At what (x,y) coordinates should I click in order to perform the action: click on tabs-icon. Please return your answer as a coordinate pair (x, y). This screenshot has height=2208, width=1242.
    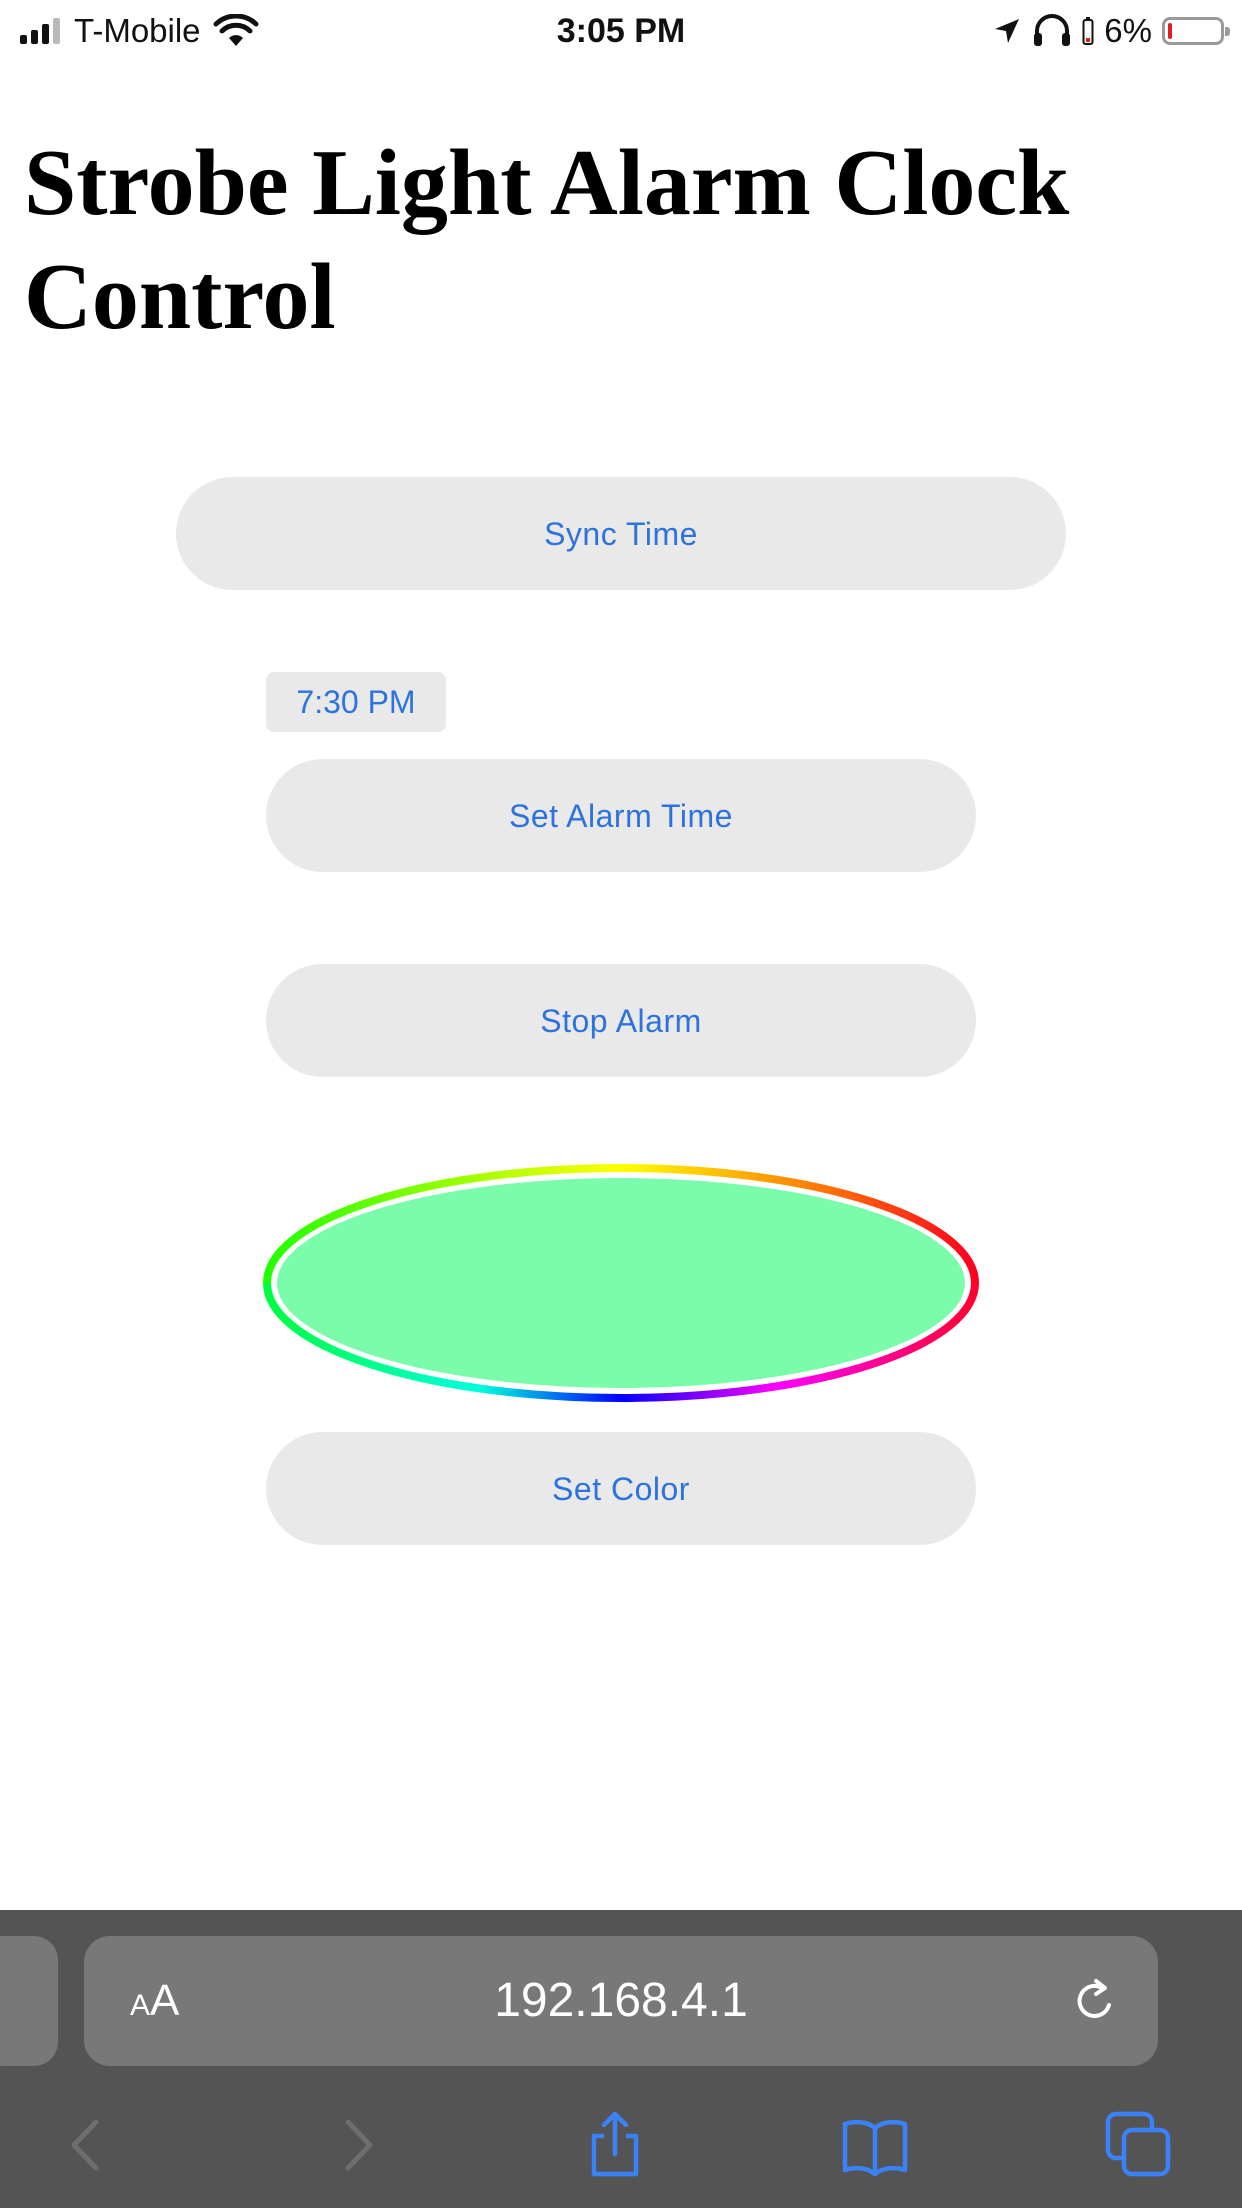
    Looking at the image, I should click on (1139, 2145).